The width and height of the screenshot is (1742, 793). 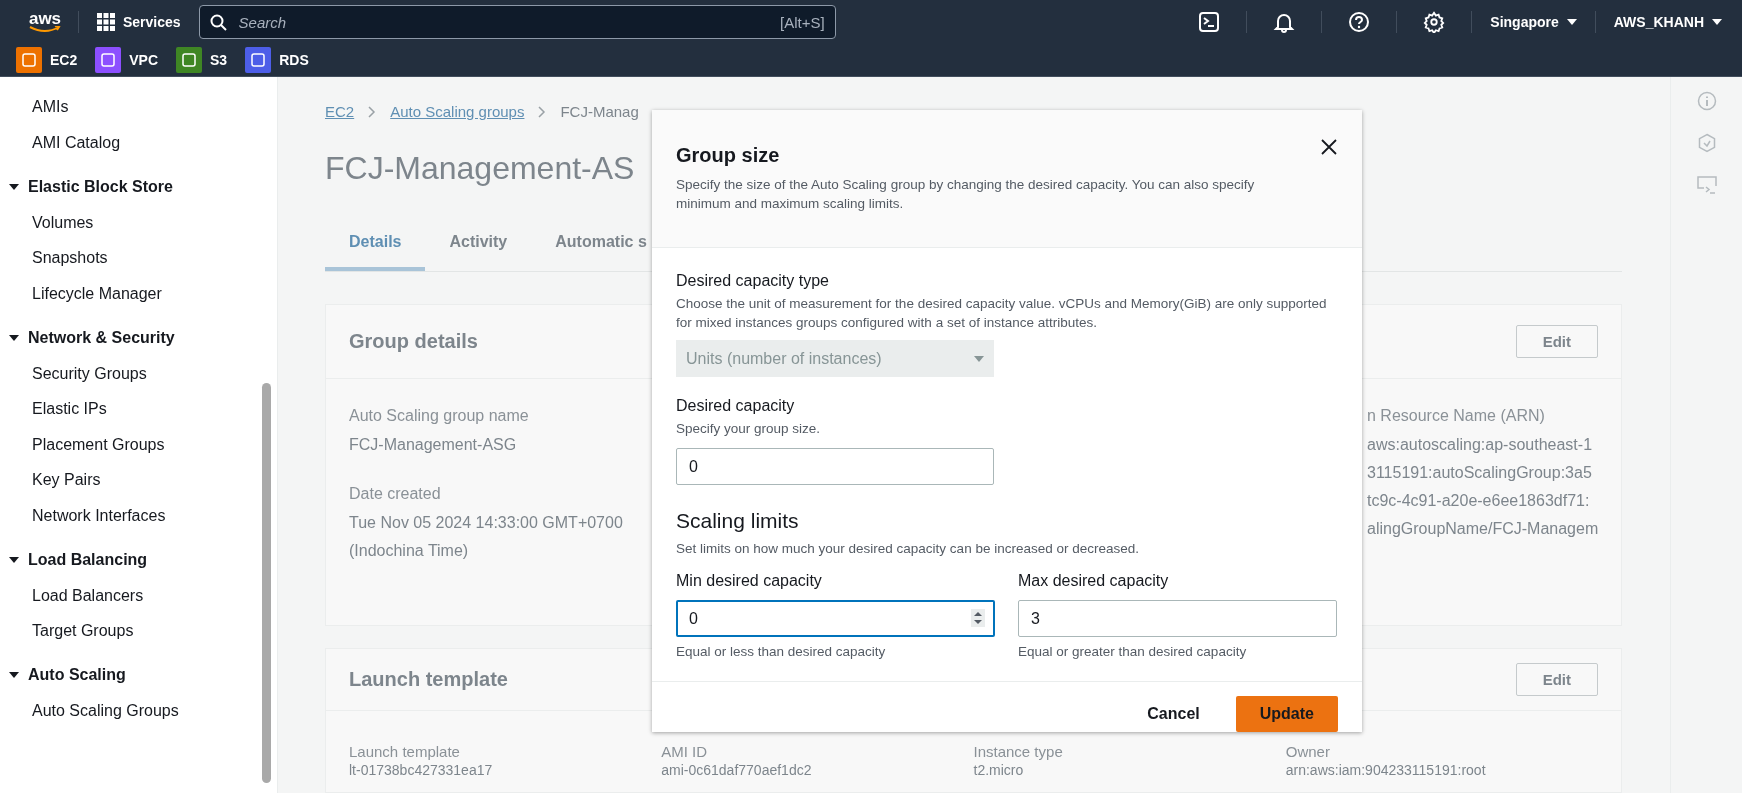 What do you see at coordinates (87, 338) in the screenshot?
I see `sidebar-section-header: Network & Security` at bounding box center [87, 338].